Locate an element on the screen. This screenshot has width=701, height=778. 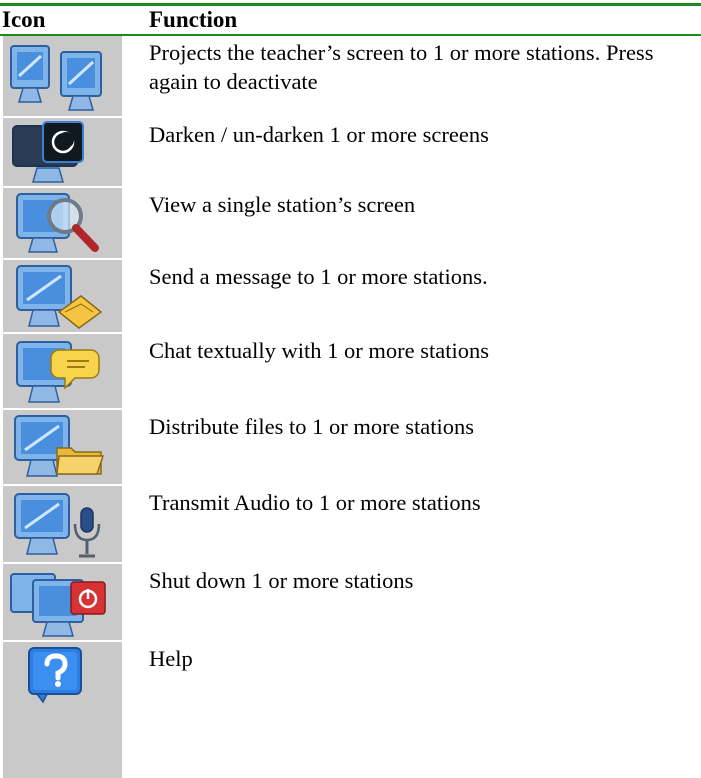
top-rule is located at coordinates (350, 4).